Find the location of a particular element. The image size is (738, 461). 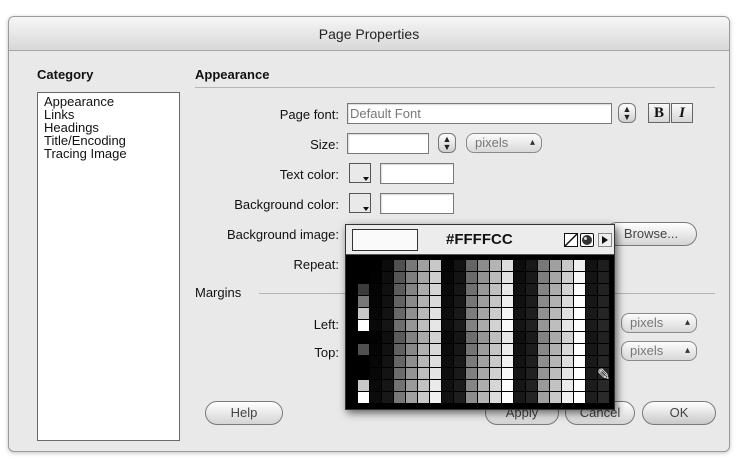

no-color-icon is located at coordinates (571, 240).